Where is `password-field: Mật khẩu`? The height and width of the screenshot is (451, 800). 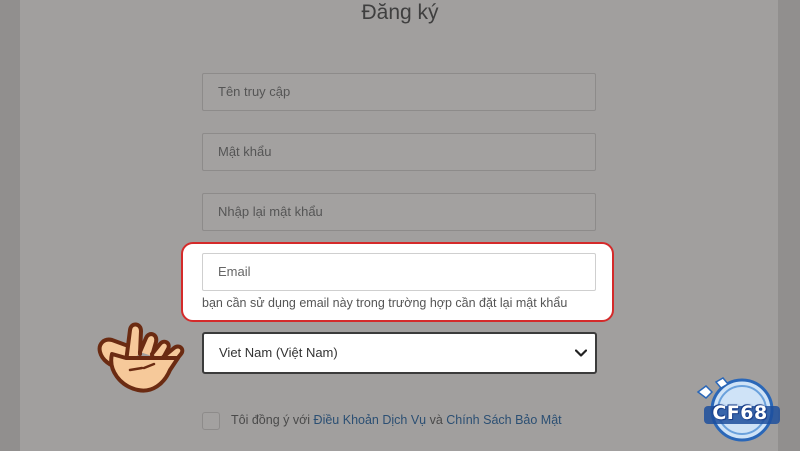 password-field: Mật khẩu is located at coordinates (399, 152).